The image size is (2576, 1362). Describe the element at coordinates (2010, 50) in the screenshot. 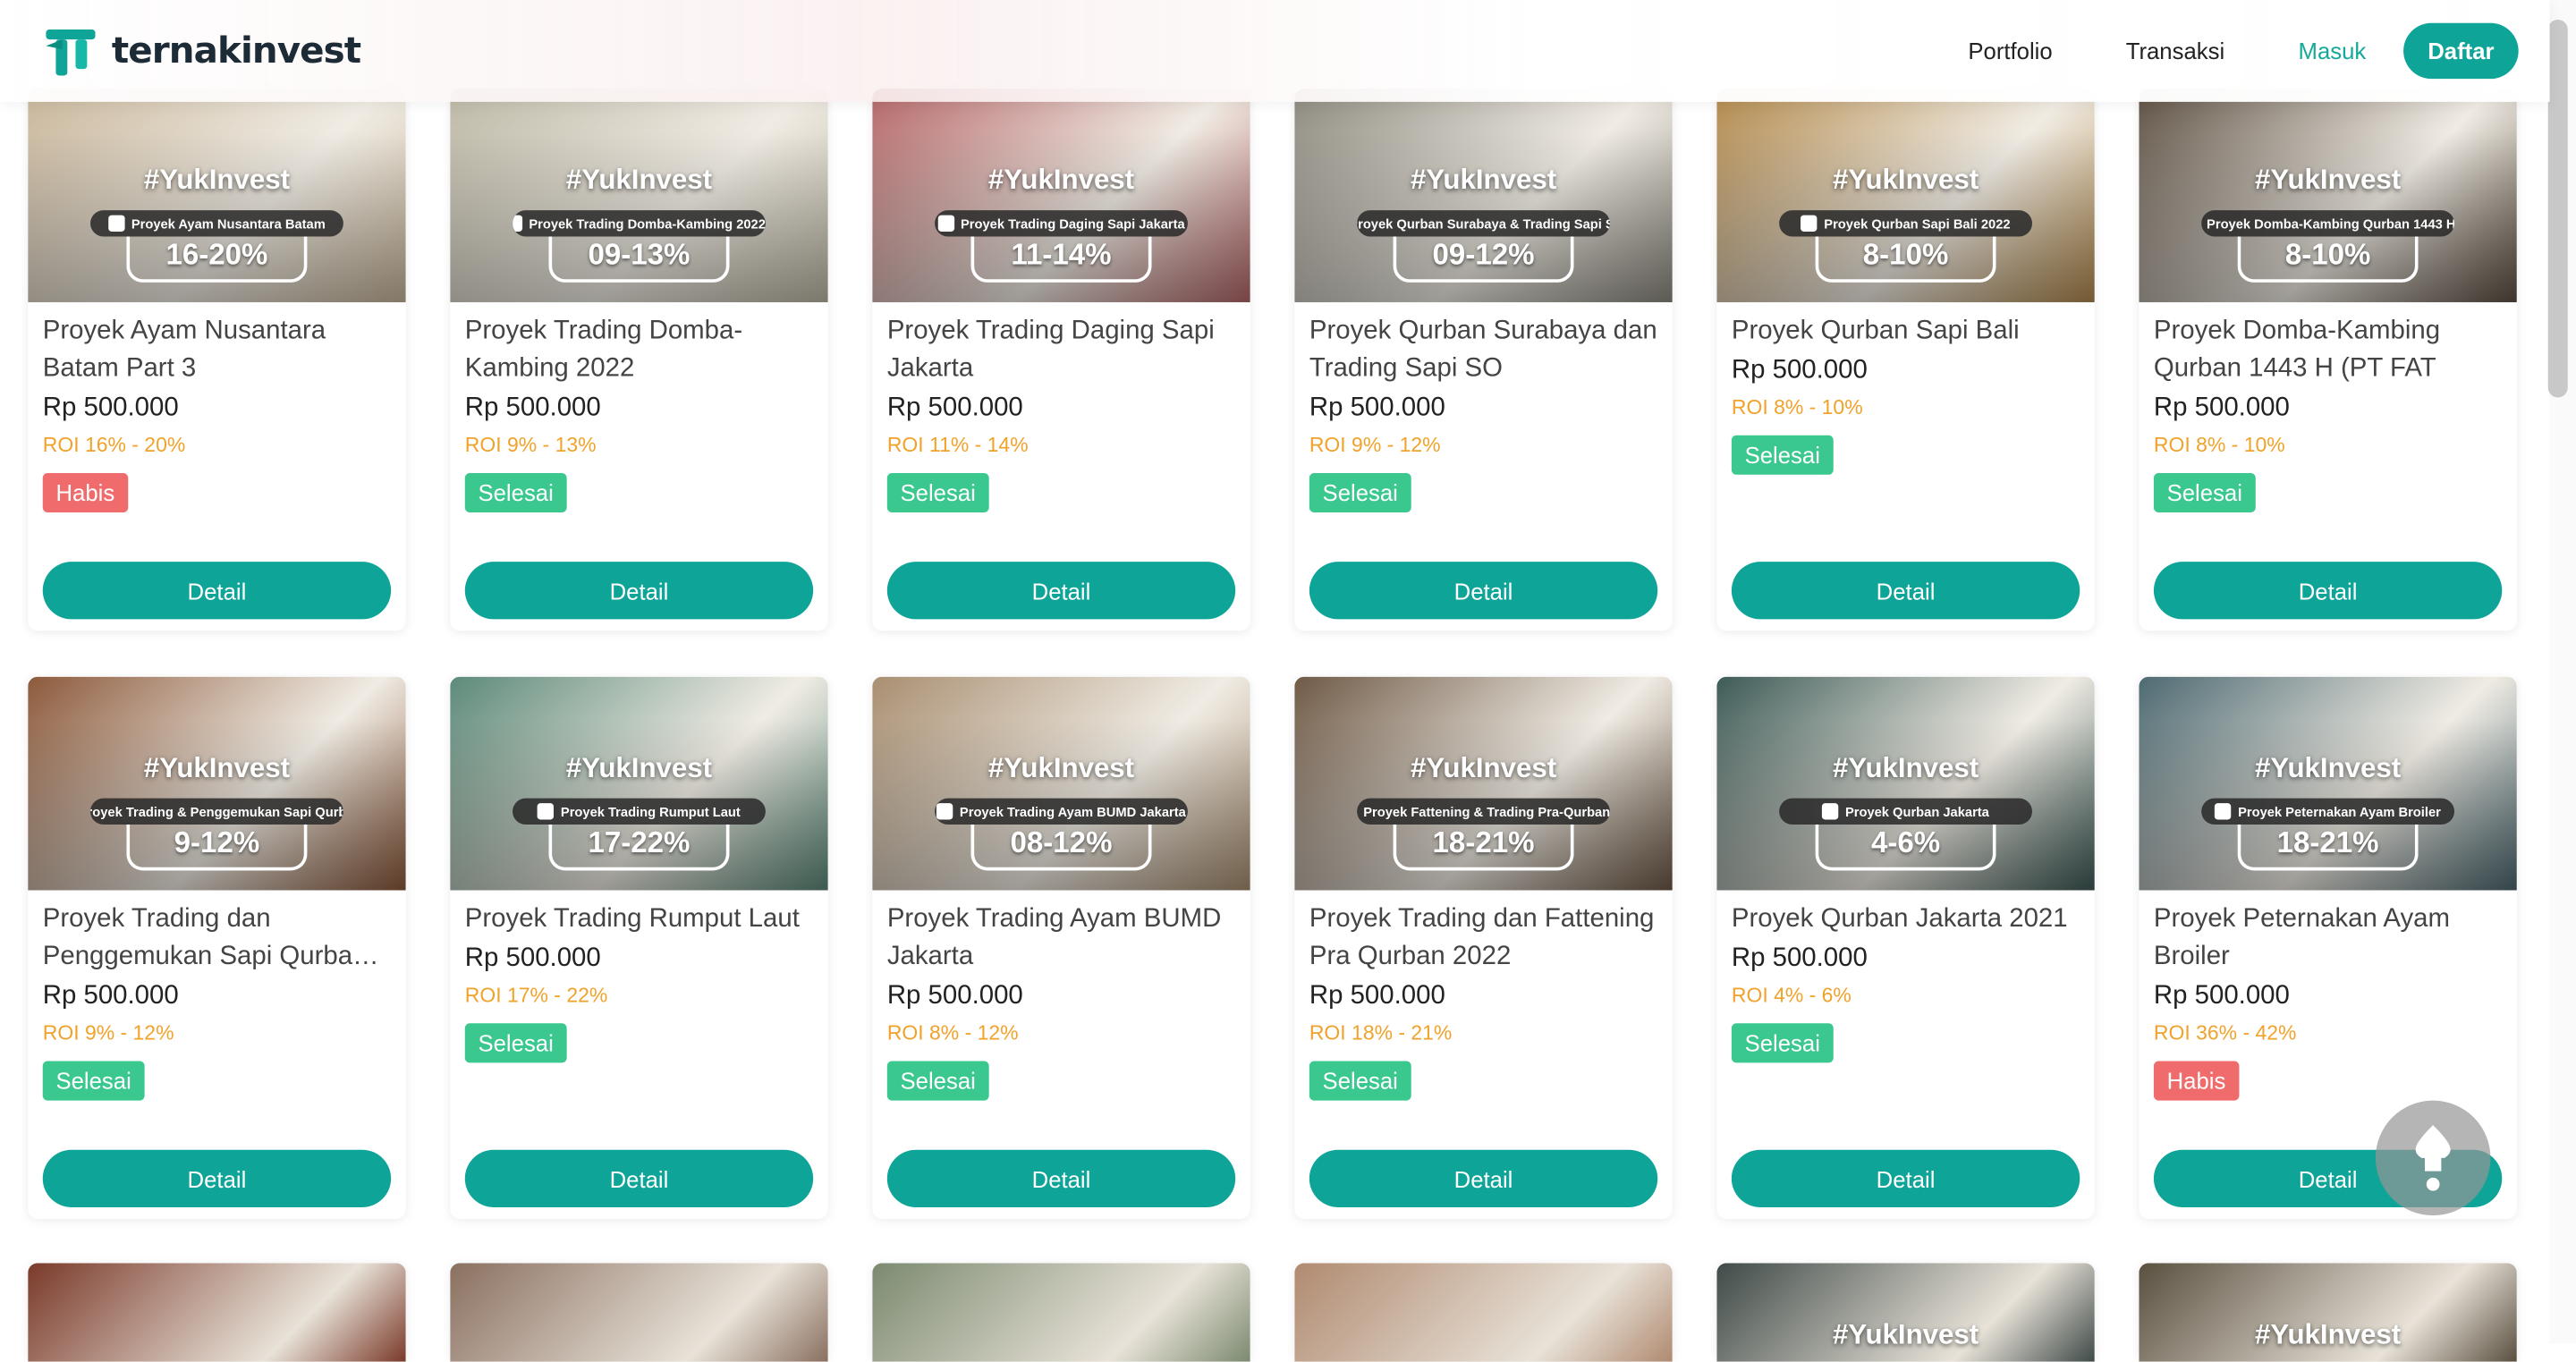

I see `nav-portfolio-link: Portfolio` at that location.